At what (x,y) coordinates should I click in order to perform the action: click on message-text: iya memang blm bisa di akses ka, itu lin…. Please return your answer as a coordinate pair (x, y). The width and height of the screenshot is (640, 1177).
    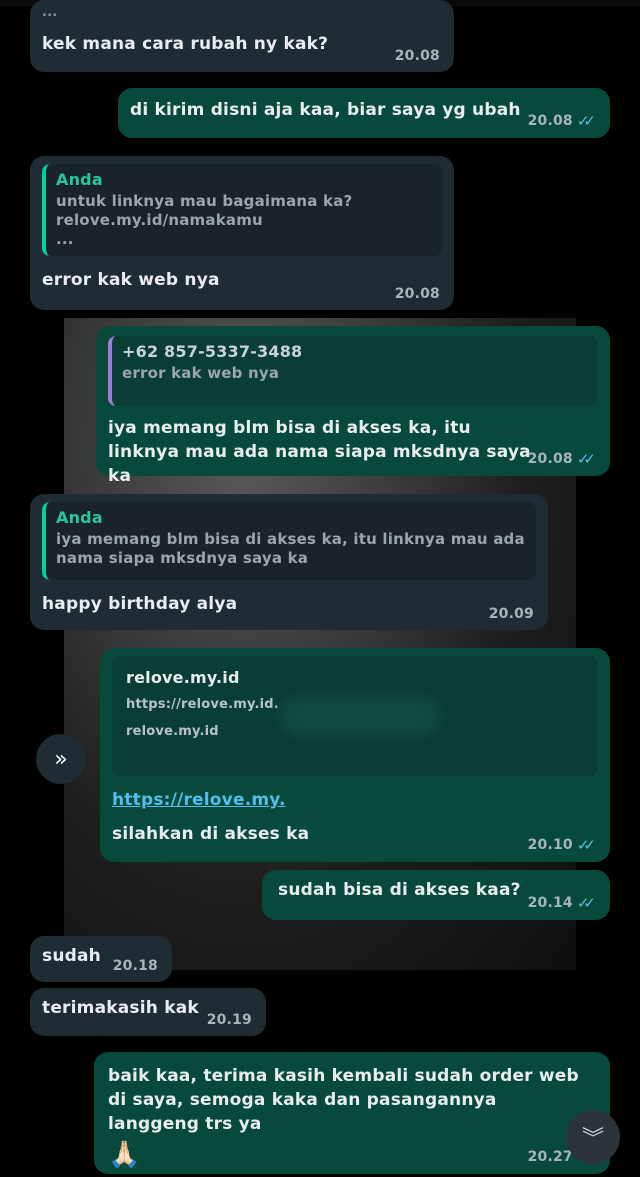
    Looking at the image, I should click on (319, 452).